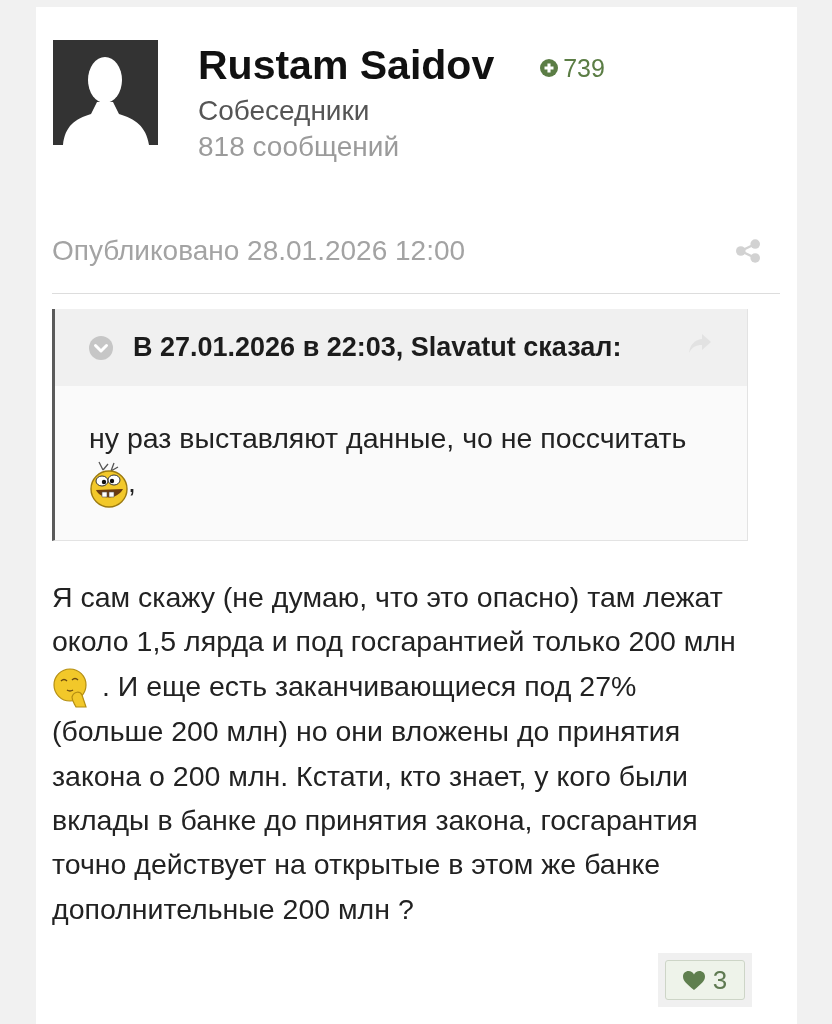  Describe the element at coordinates (377, 347) in the screenshot. I see `quote-attribution: В 27.01.2026 в 22:03, Slavatut сказал:` at that location.